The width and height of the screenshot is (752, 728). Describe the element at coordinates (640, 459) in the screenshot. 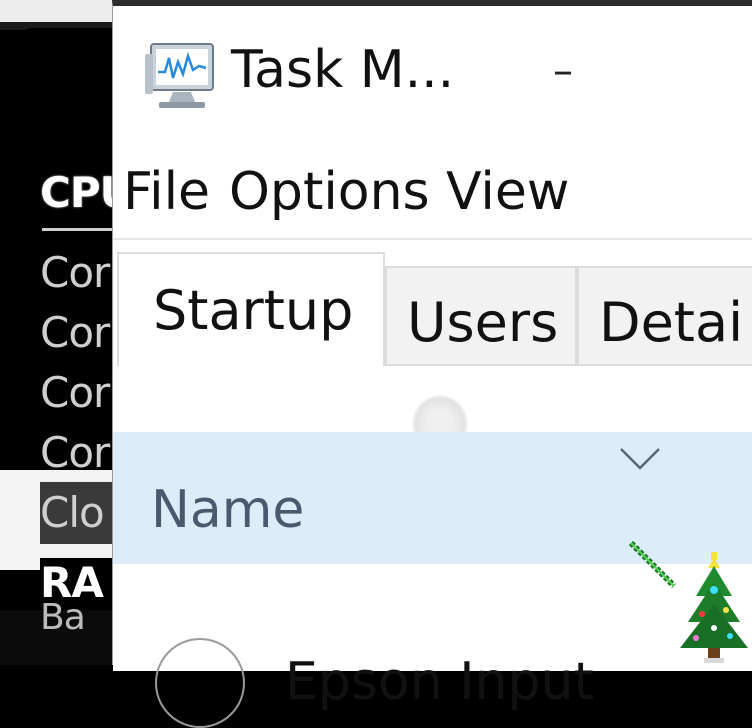

I see `chevron-down-icon` at that location.